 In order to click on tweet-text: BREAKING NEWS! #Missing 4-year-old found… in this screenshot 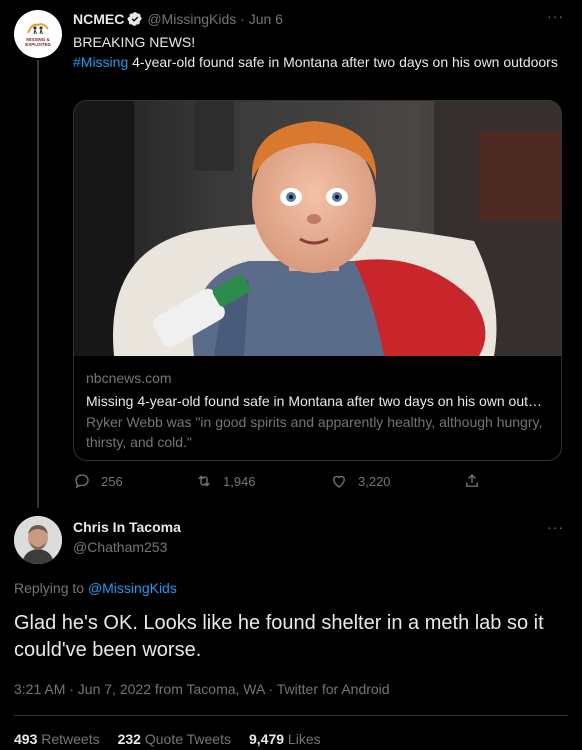, I will do `click(318, 52)`.